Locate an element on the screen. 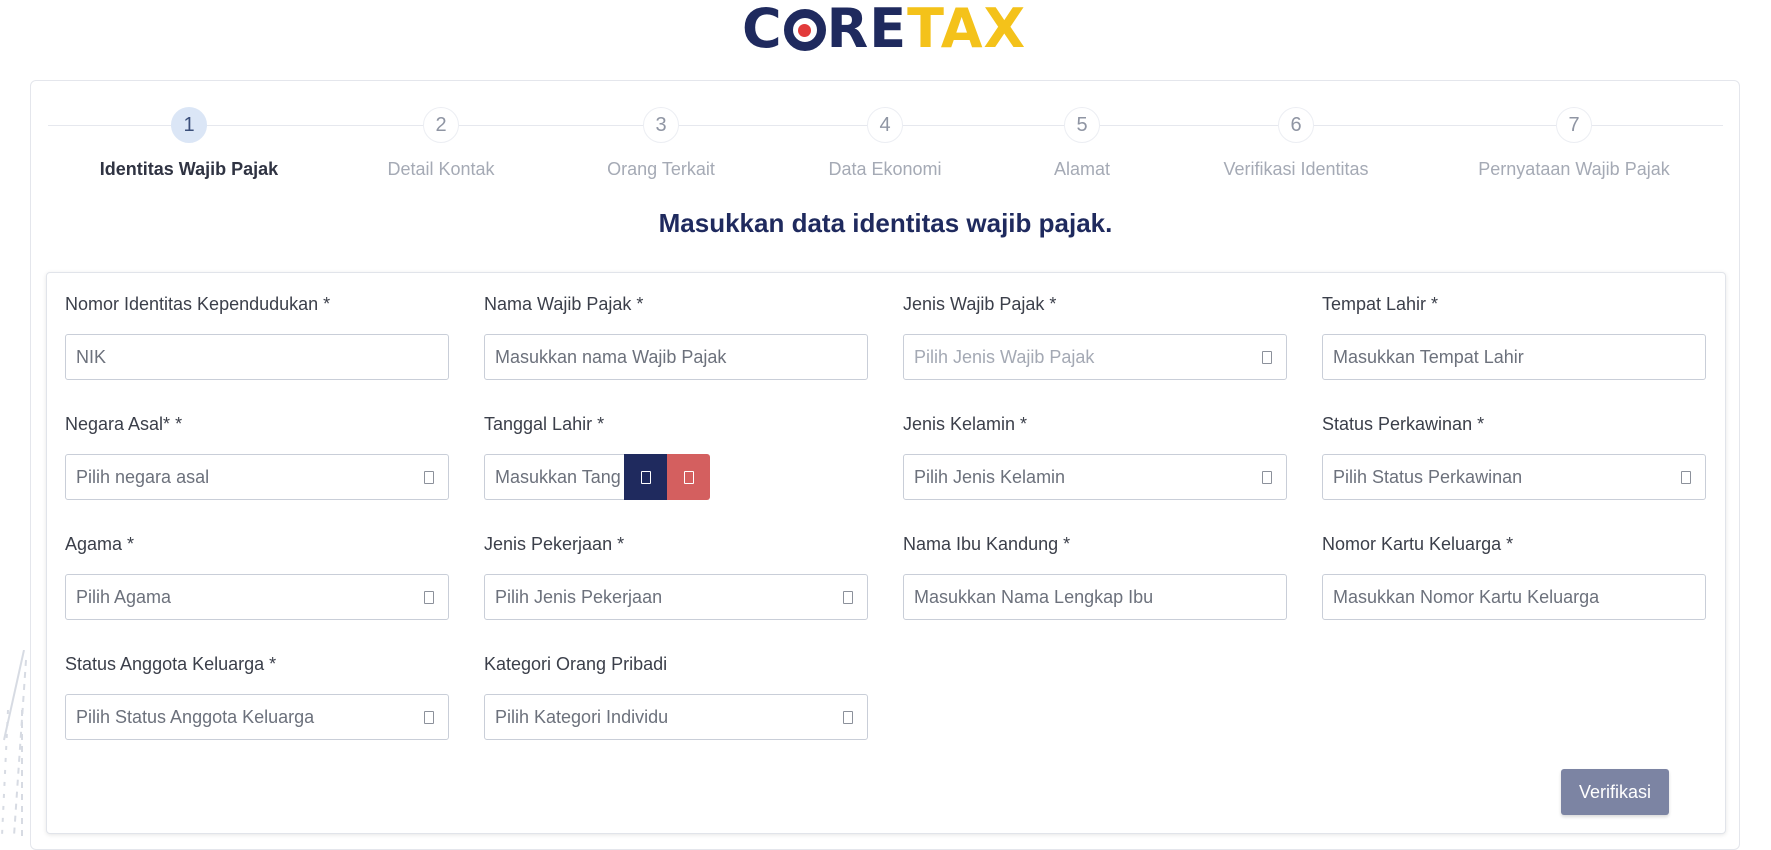 Image resolution: width=1771 pixels, height=850 pixels. tanggal-lahir-field: Tanggal Lahir * Masukkan Tang is located at coordinates (676, 456).